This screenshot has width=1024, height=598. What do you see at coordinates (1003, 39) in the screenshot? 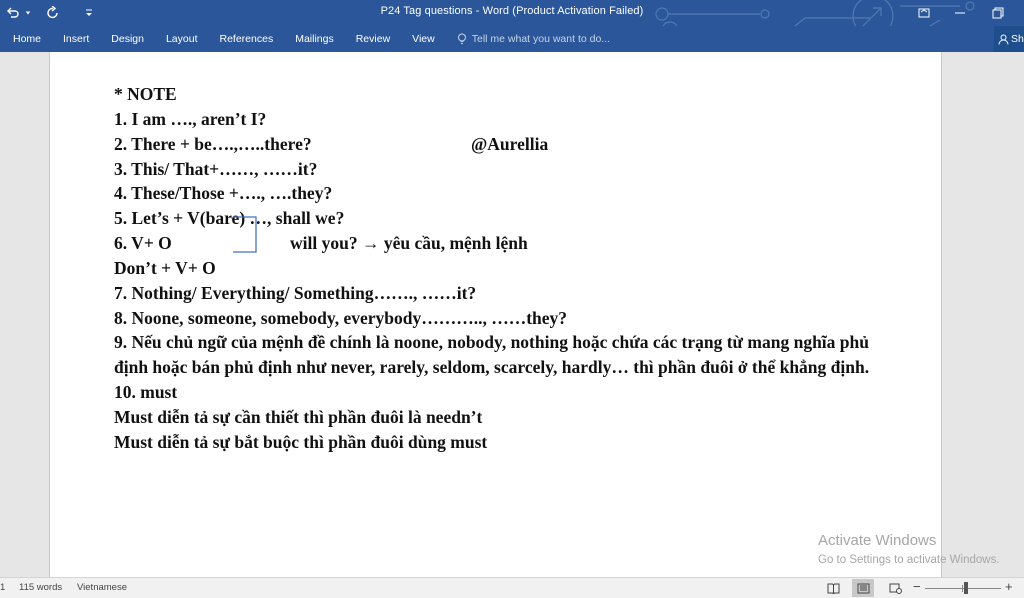
I see `person-icon` at bounding box center [1003, 39].